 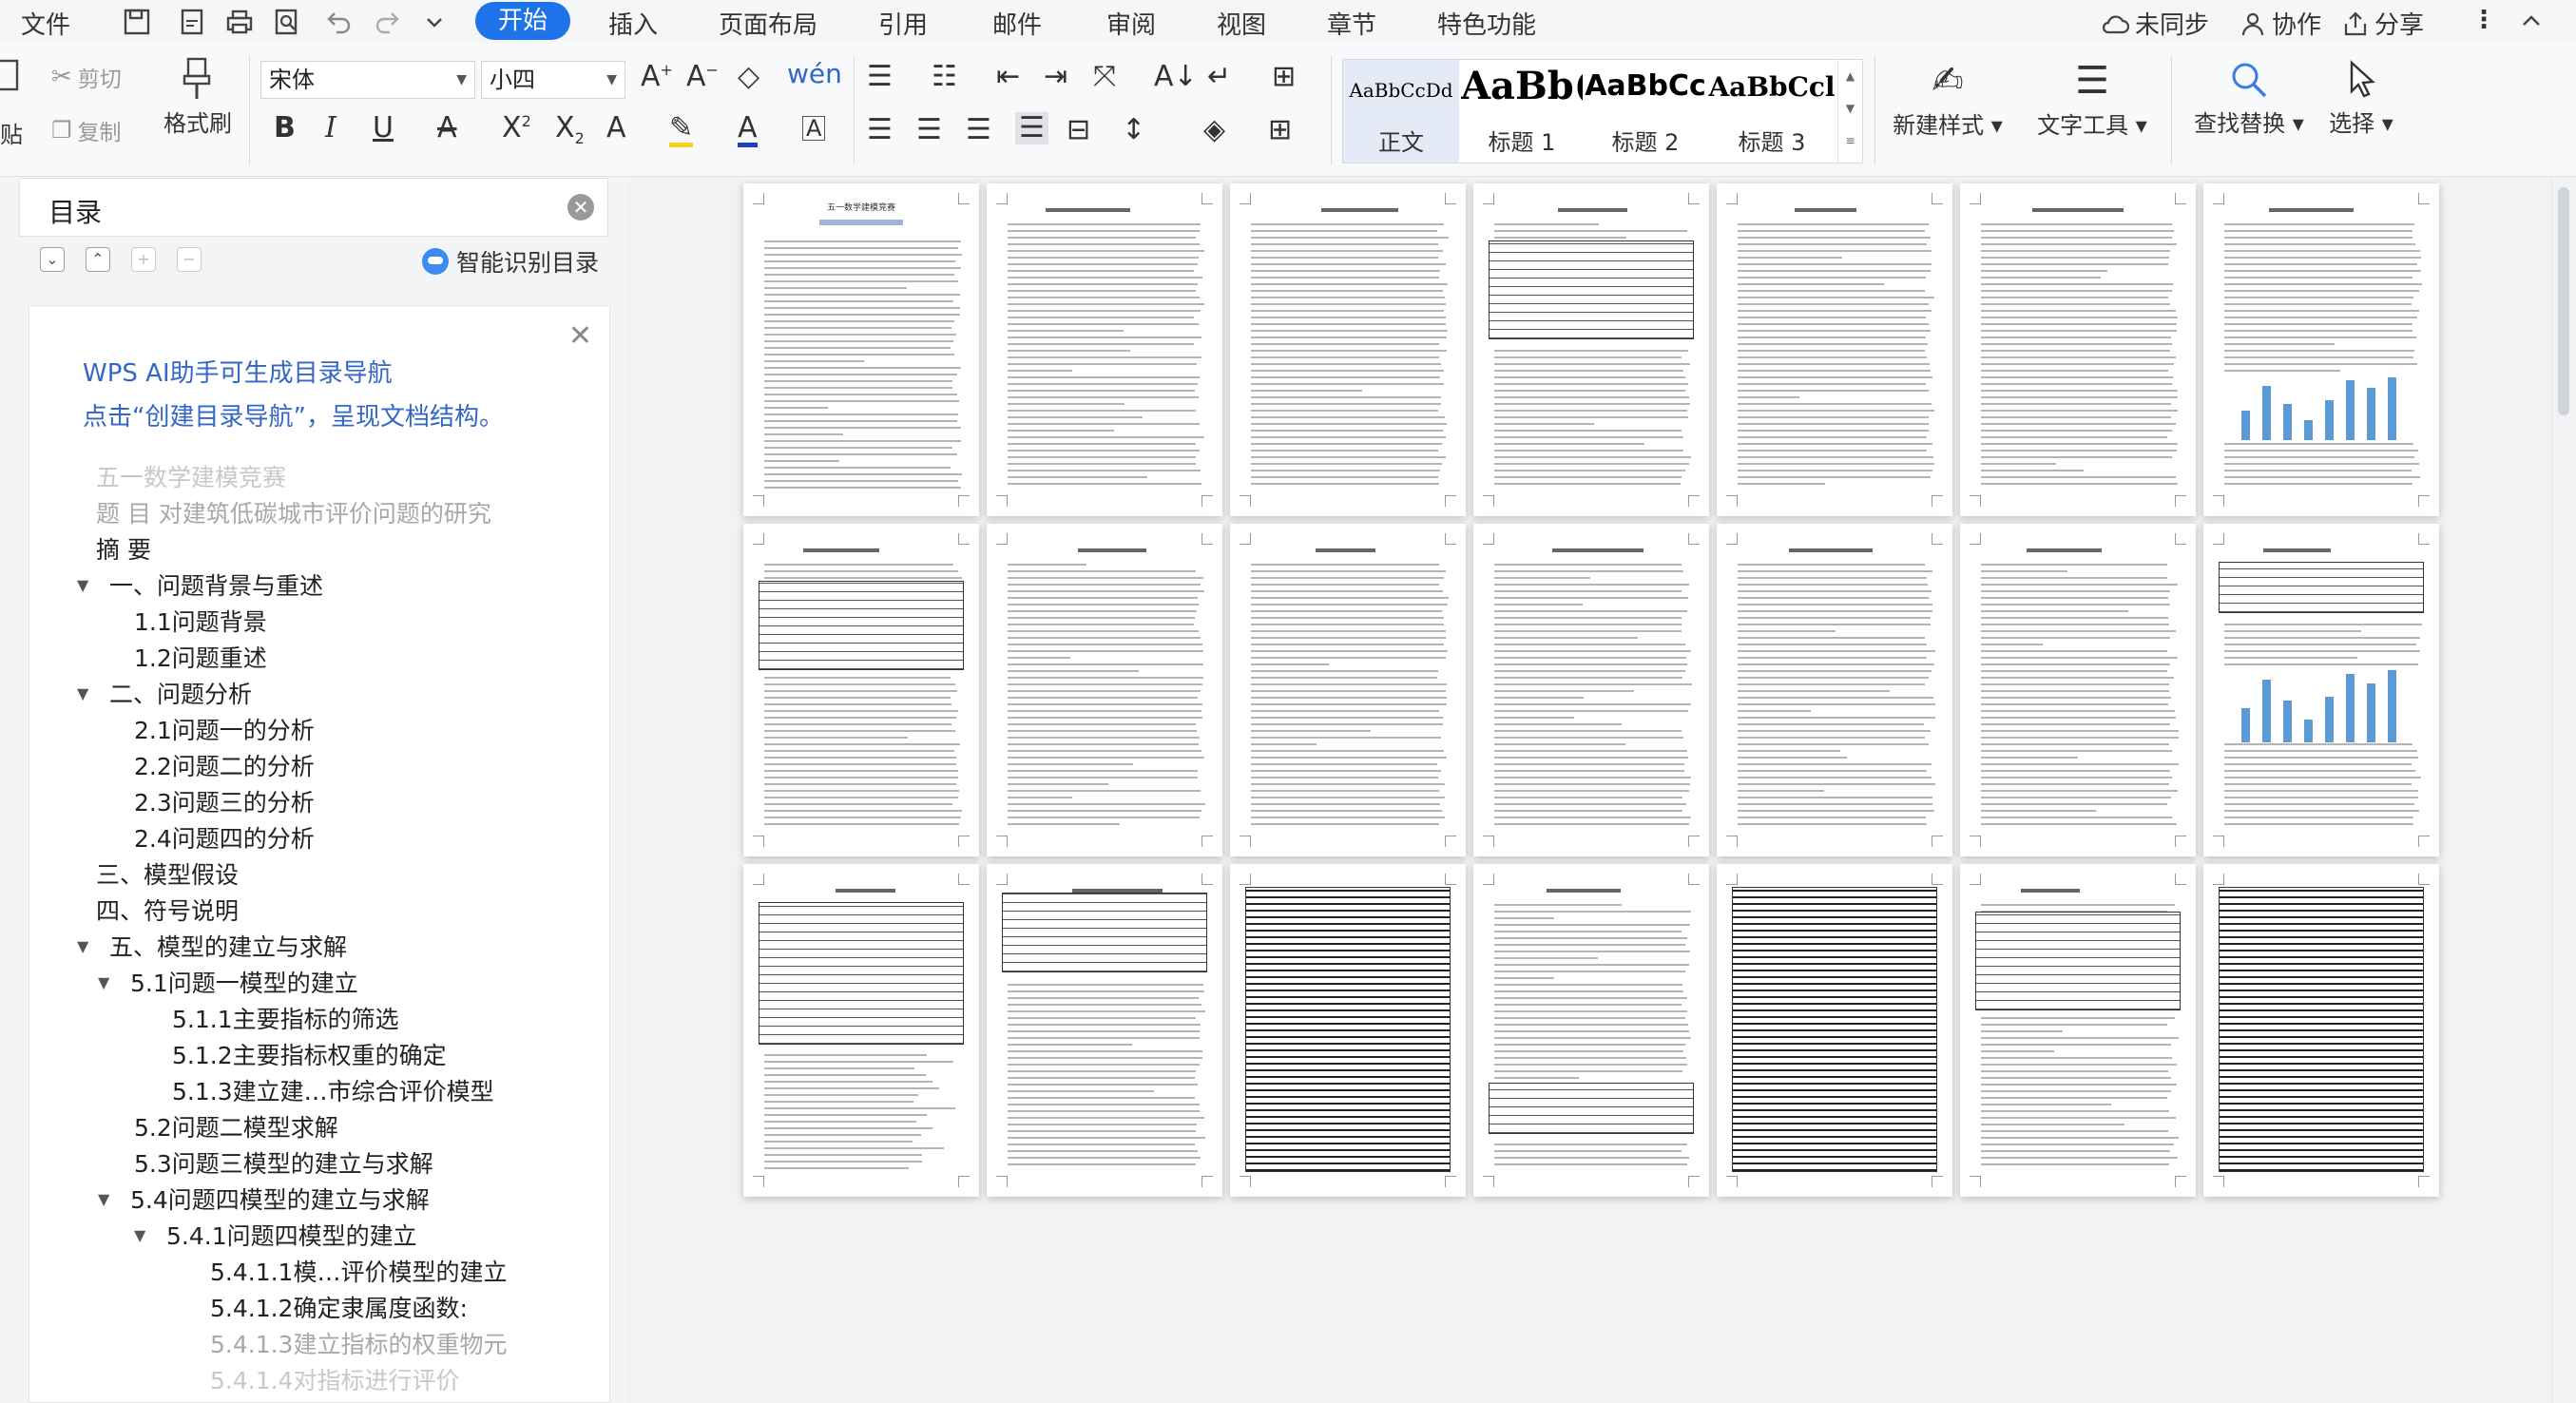 What do you see at coordinates (236, 1126) in the screenshot?
I see `toc-item: 5.2问题二模型求解` at bounding box center [236, 1126].